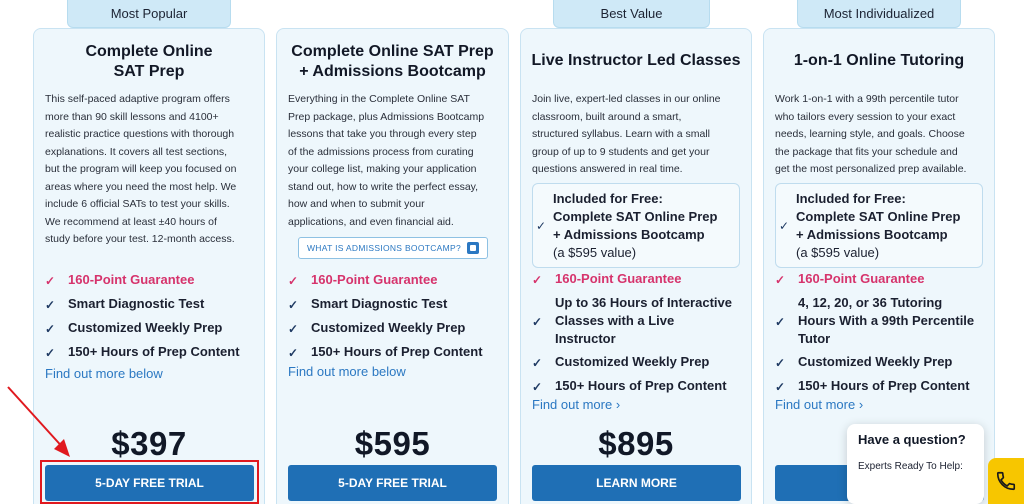 The height and width of the screenshot is (504, 1024). Describe the element at coordinates (814, 338) in the screenshot. I see `feature-label-line: Tutor` at that location.